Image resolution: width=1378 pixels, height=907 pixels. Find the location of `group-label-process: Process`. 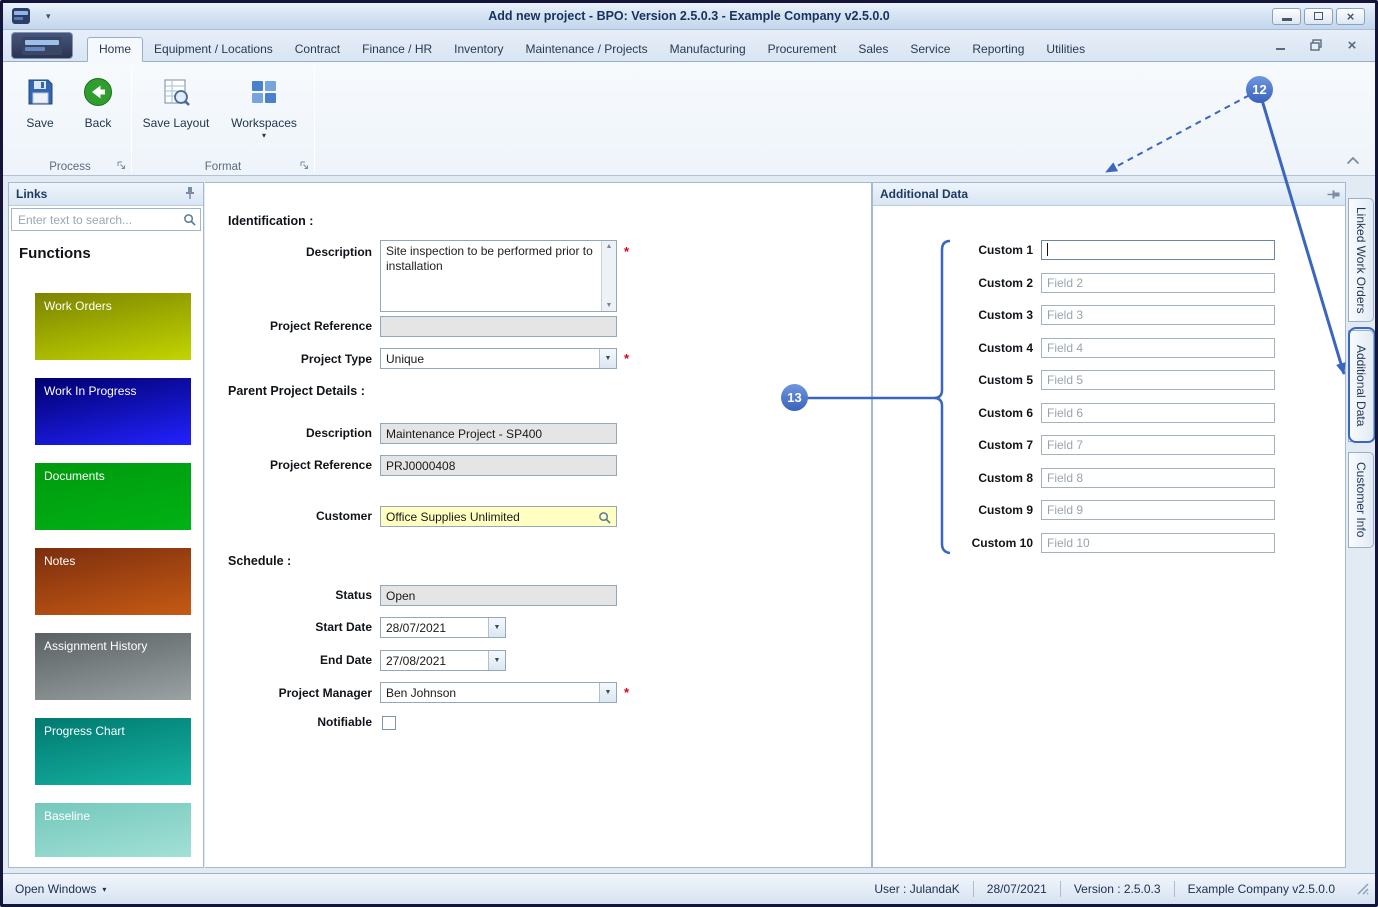

group-label-process: Process is located at coordinates (70, 167).